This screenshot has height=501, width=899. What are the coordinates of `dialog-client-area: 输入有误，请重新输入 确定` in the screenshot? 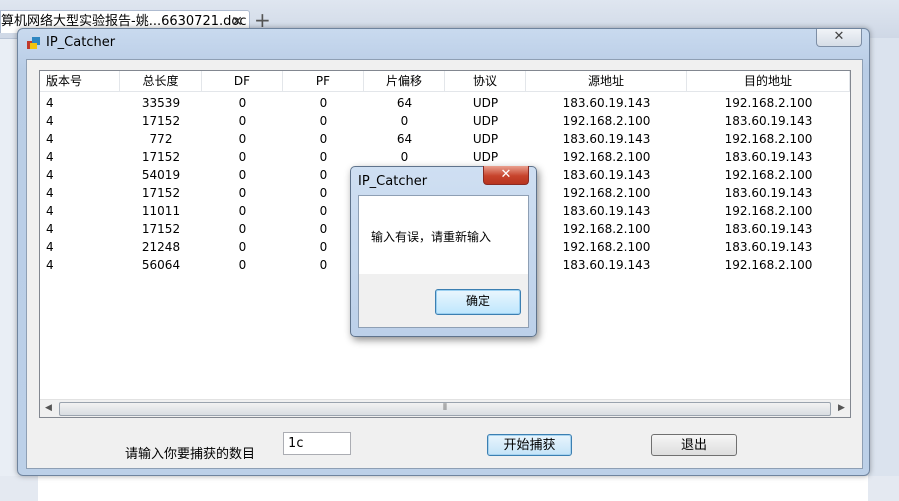 It's located at (443, 261).